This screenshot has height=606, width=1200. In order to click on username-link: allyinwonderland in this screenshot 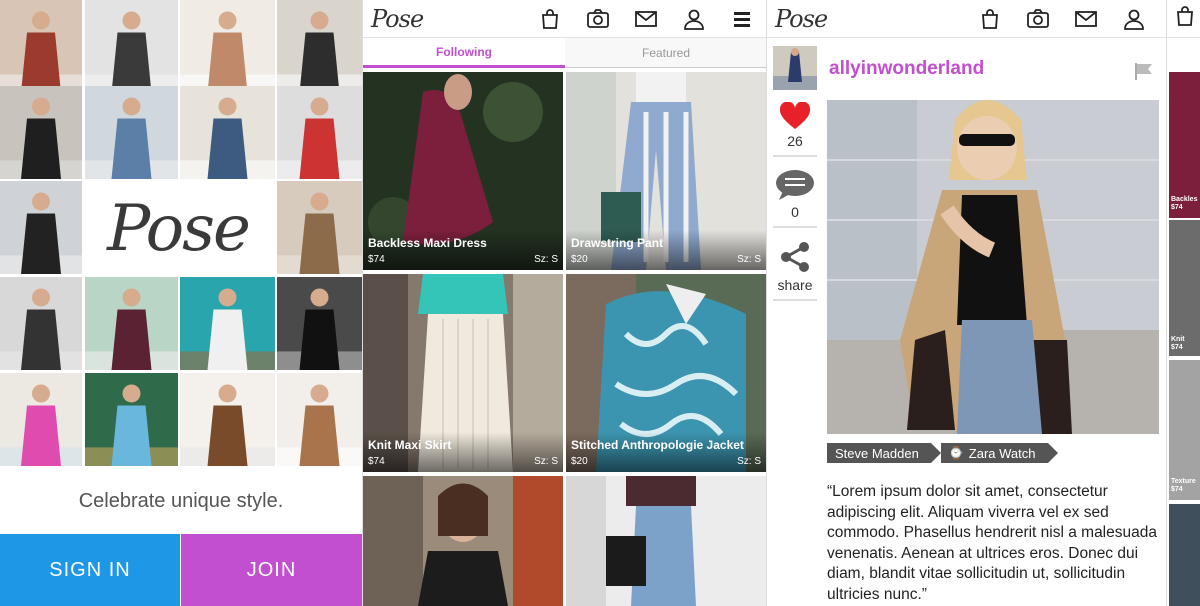, I will do `click(906, 69)`.